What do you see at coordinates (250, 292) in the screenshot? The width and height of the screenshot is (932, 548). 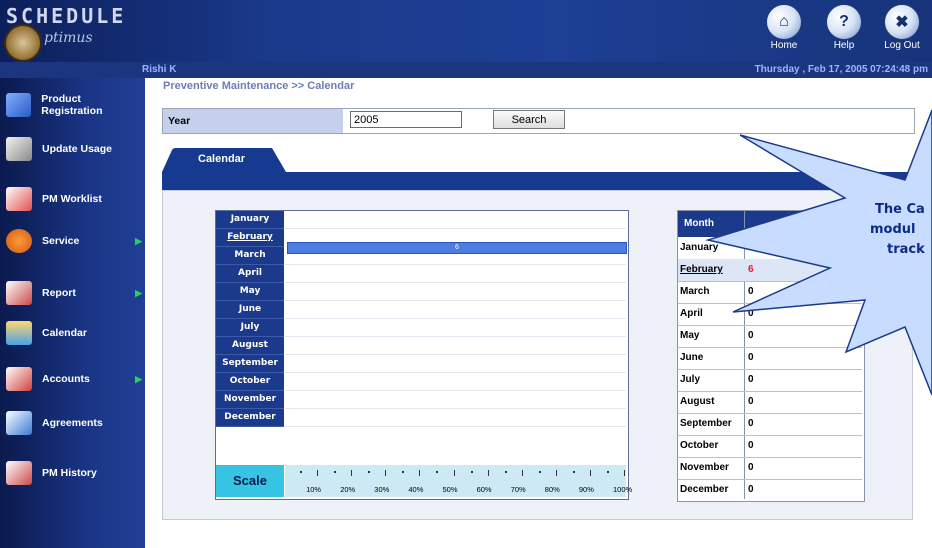 I see `month-label-may: May` at bounding box center [250, 292].